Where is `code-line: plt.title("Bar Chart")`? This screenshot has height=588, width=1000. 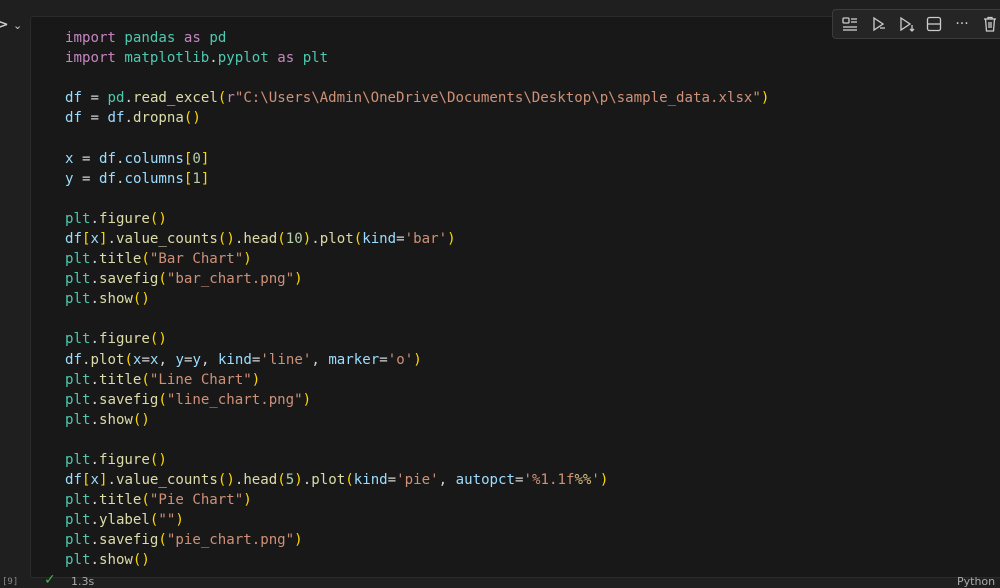 code-line: plt.title("Bar Chart") is located at coordinates (417, 259).